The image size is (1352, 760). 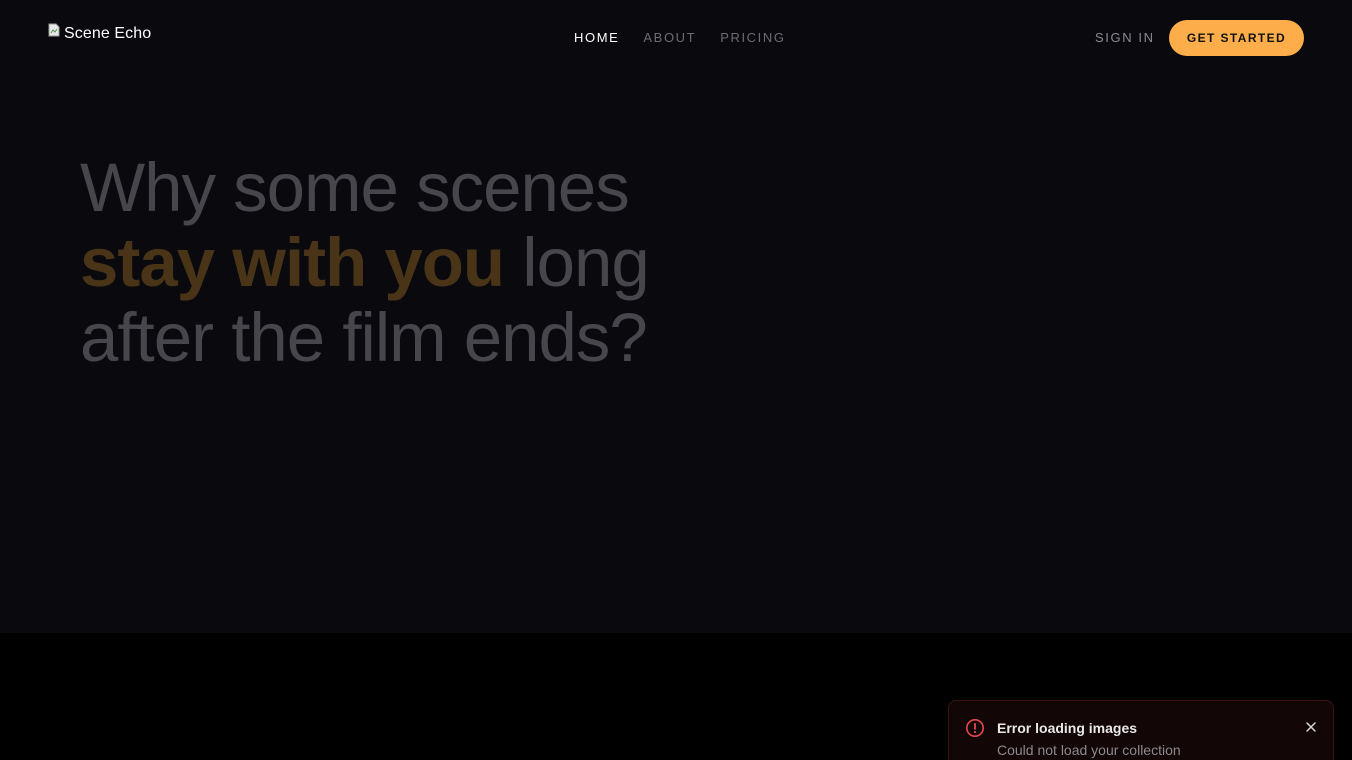 I want to click on logo-link: Scene Echo, so click(x=99, y=34).